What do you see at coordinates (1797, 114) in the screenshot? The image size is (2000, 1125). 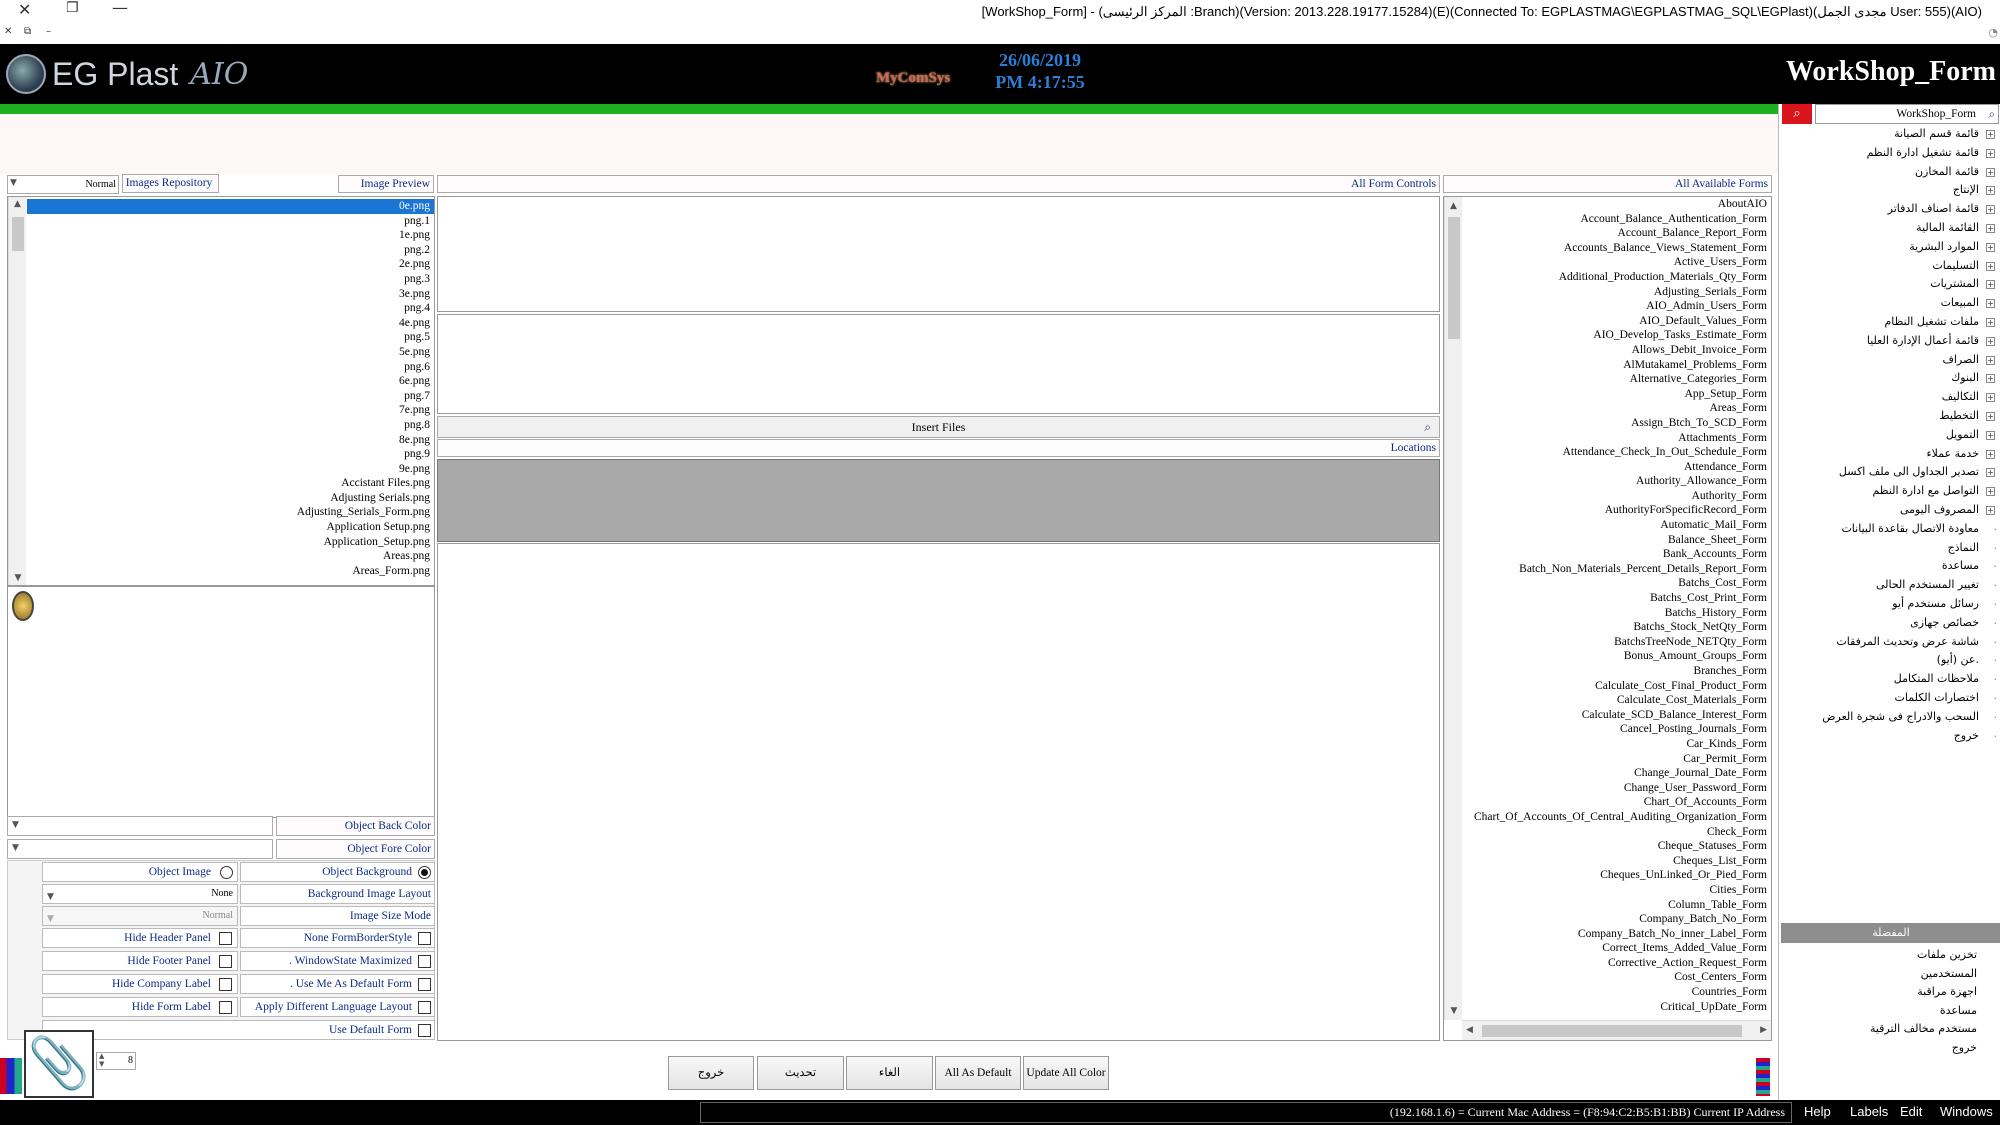 I see `search-icon: ⌕` at bounding box center [1797, 114].